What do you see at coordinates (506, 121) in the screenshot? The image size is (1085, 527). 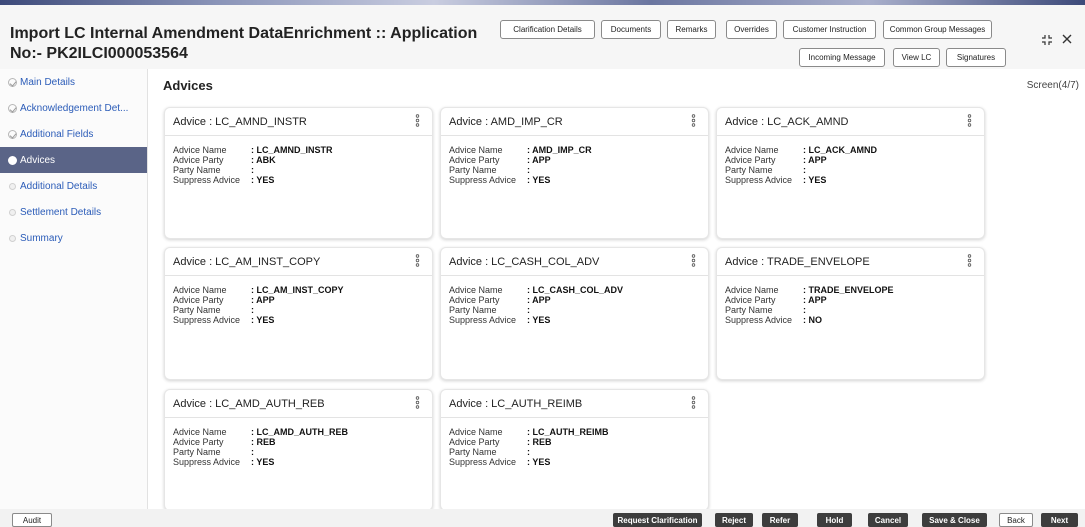 I see `advice-card-title: Advice : AMD_IMP_CR` at bounding box center [506, 121].